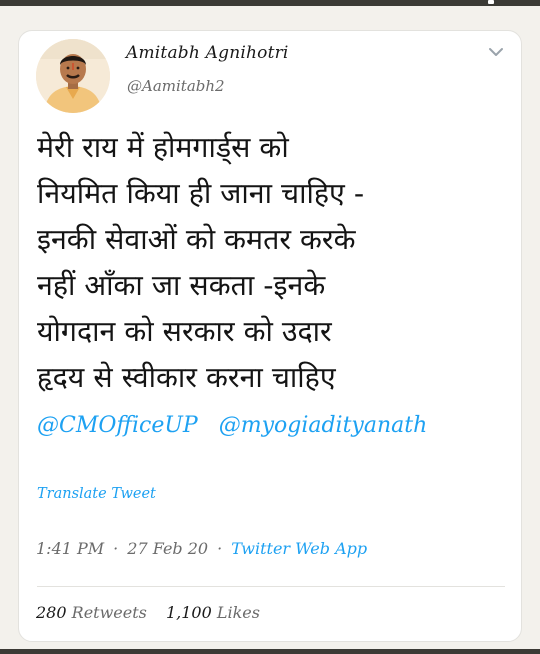  Describe the element at coordinates (238, 612) in the screenshot. I see `likes-label: Likes` at that location.